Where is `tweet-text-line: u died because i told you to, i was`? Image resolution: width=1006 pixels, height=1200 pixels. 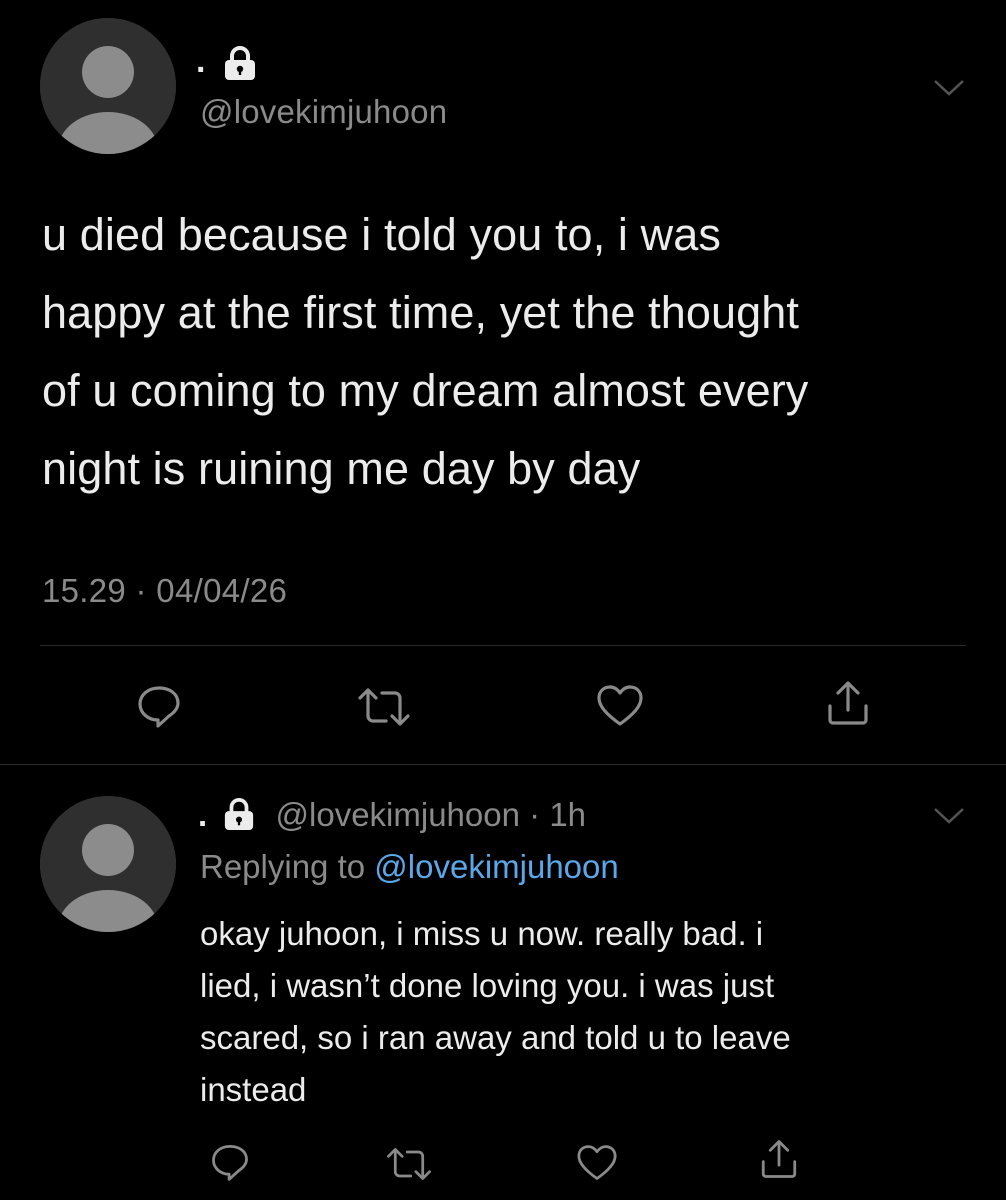 tweet-text-line: u died because i told you to, i was is located at coordinates (381, 234).